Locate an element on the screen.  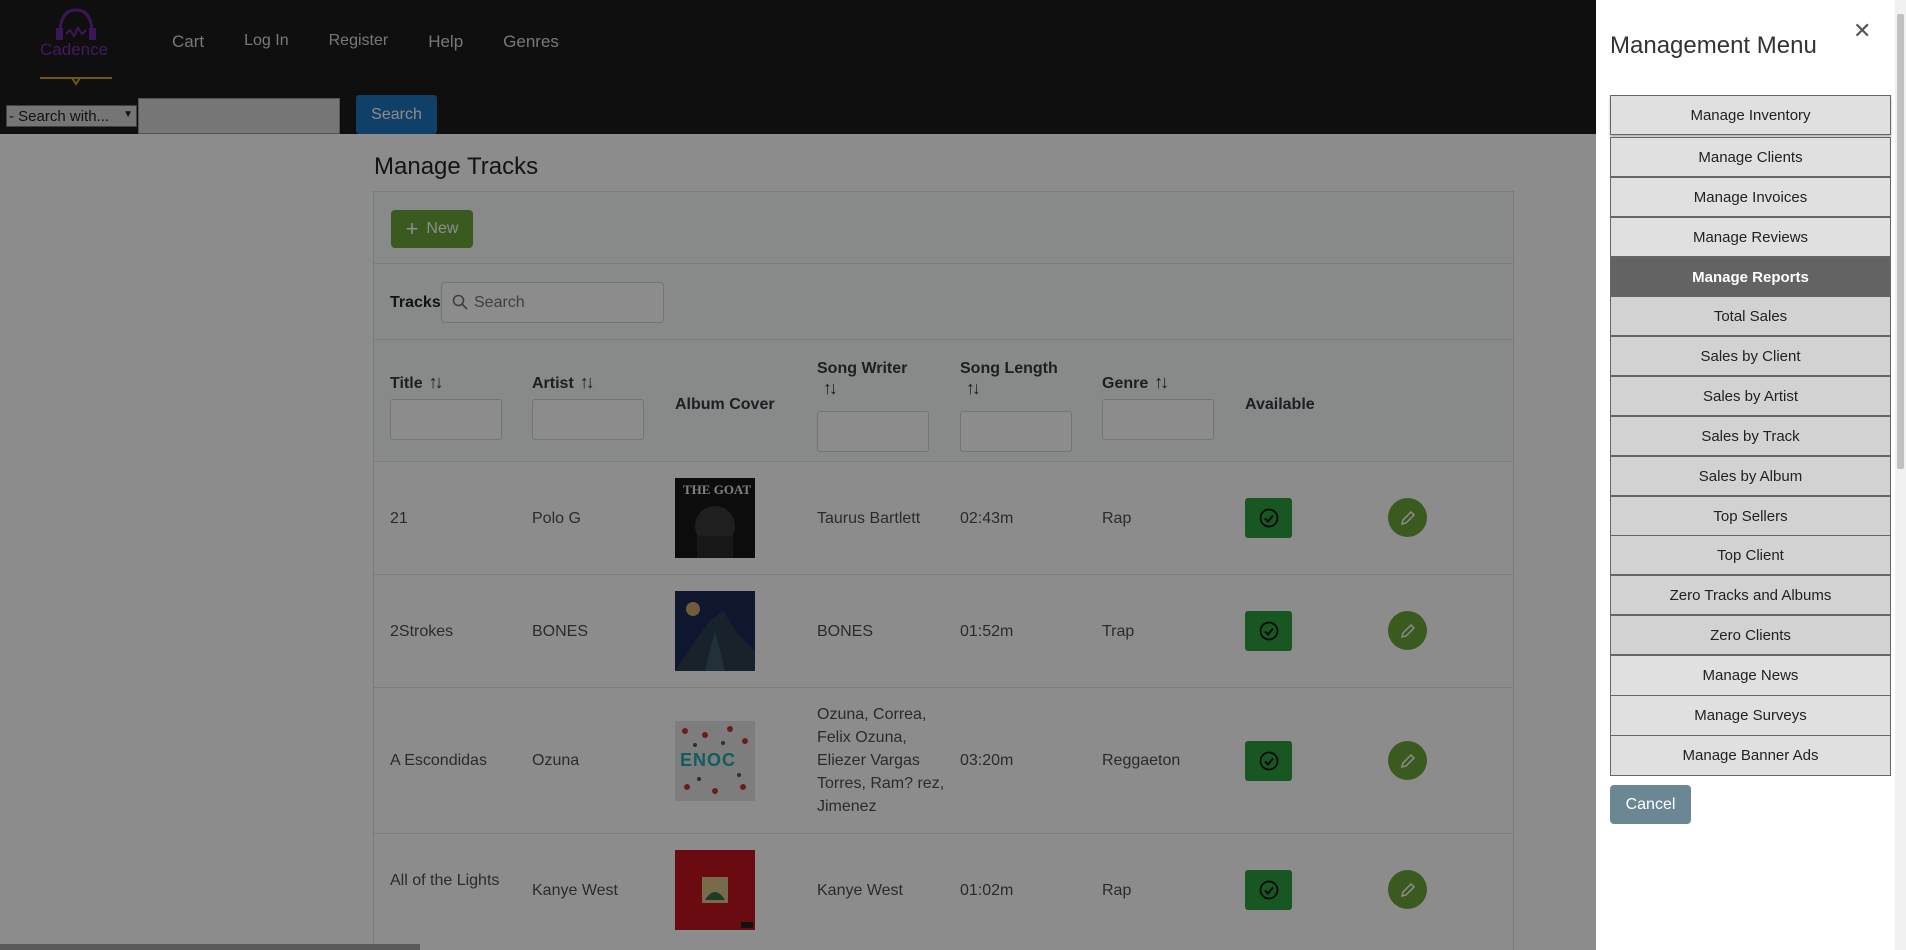
menu-manage-banner-ads: Manage Banner Ads is located at coordinates (1750, 755).